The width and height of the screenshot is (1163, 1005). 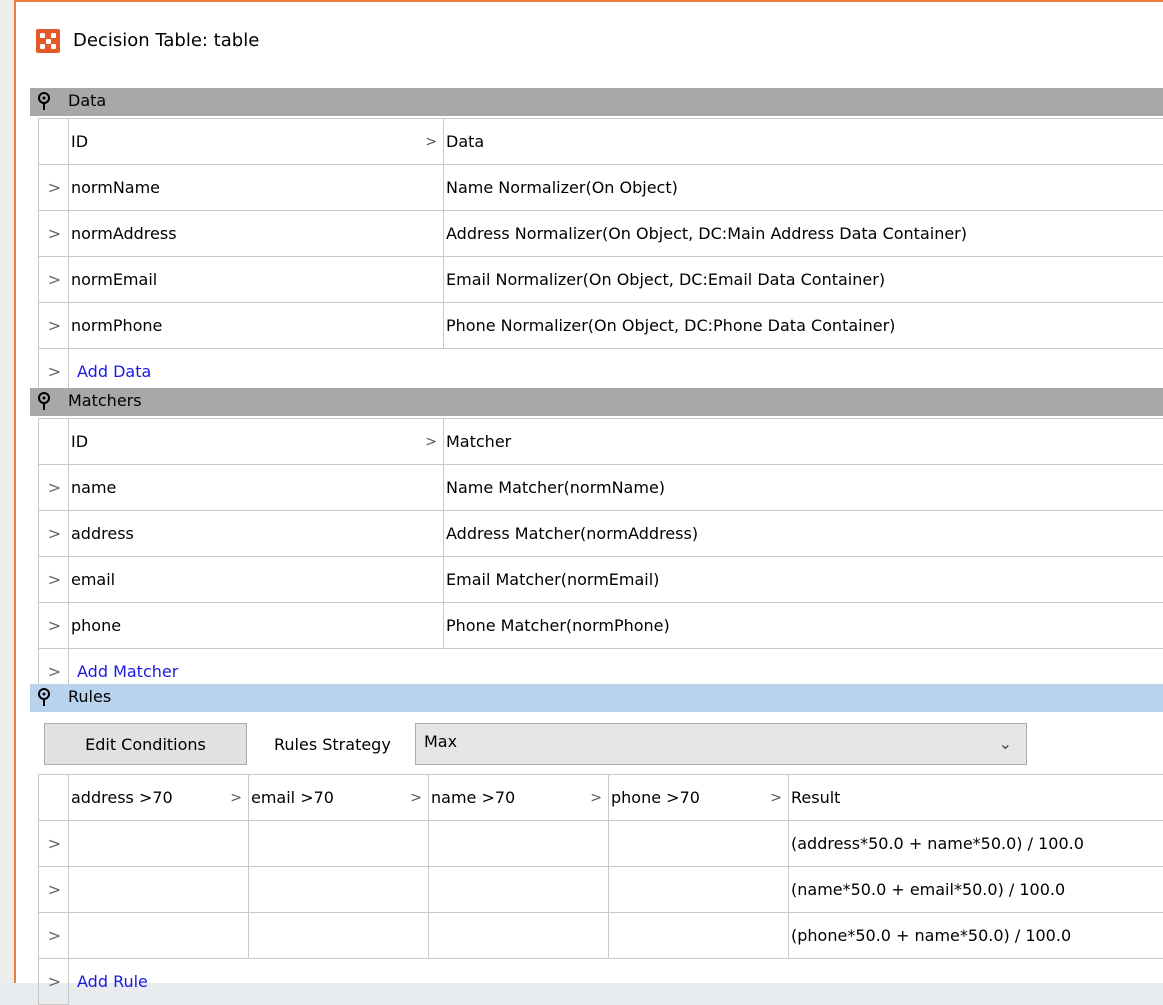 What do you see at coordinates (256, 580) in the screenshot?
I see `matcher-id-cell: email` at bounding box center [256, 580].